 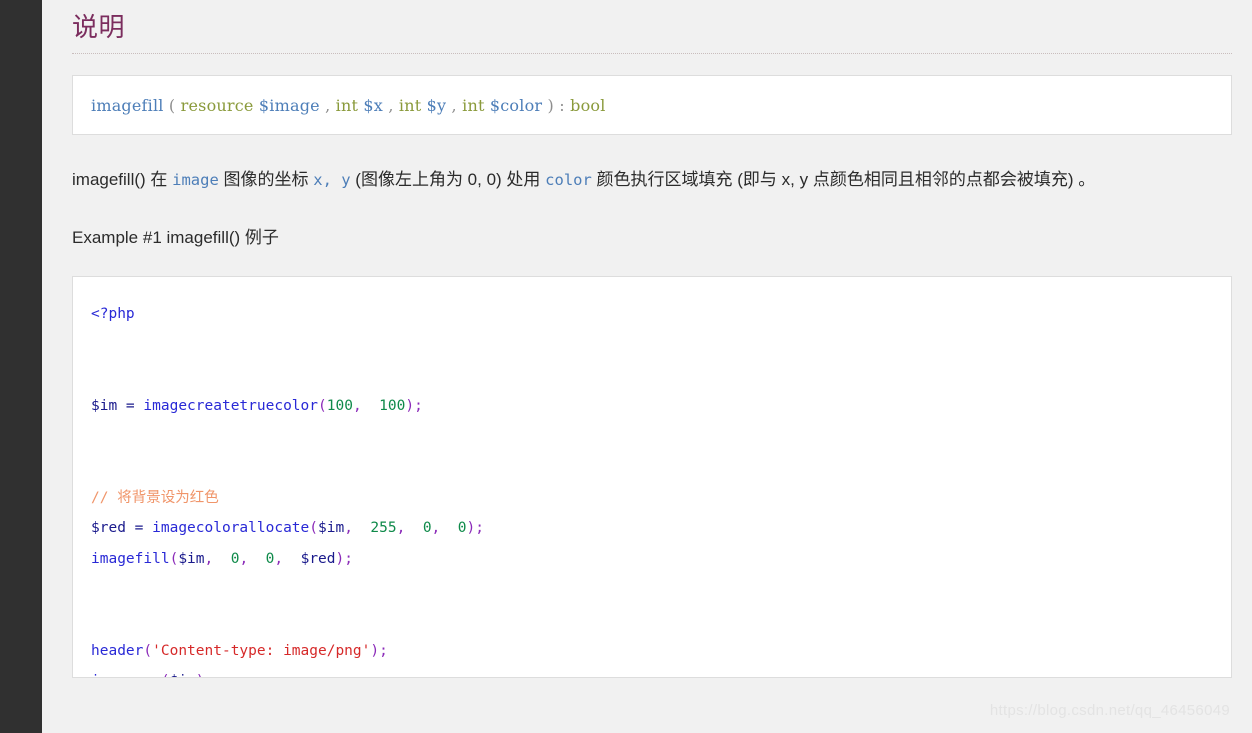 What do you see at coordinates (122, 180) in the screenshot?
I see `description-text: imagefill() 在` at bounding box center [122, 180].